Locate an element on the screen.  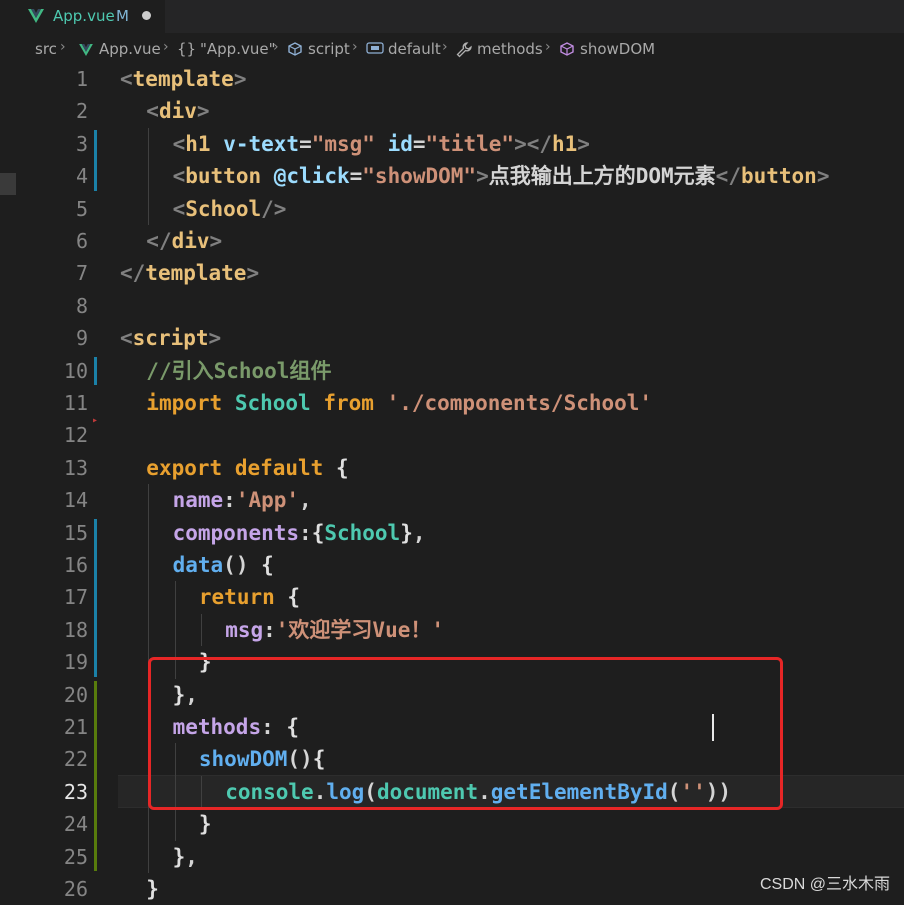
watermark: CSDN @三水木雨 is located at coordinates (824, 884).